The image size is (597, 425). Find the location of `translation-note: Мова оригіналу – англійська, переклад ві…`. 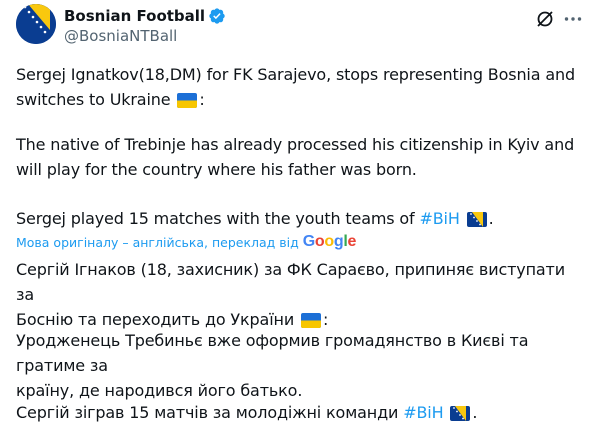

translation-note: Мова оригіналу – англійська, переклад ві… is located at coordinates (186, 242).